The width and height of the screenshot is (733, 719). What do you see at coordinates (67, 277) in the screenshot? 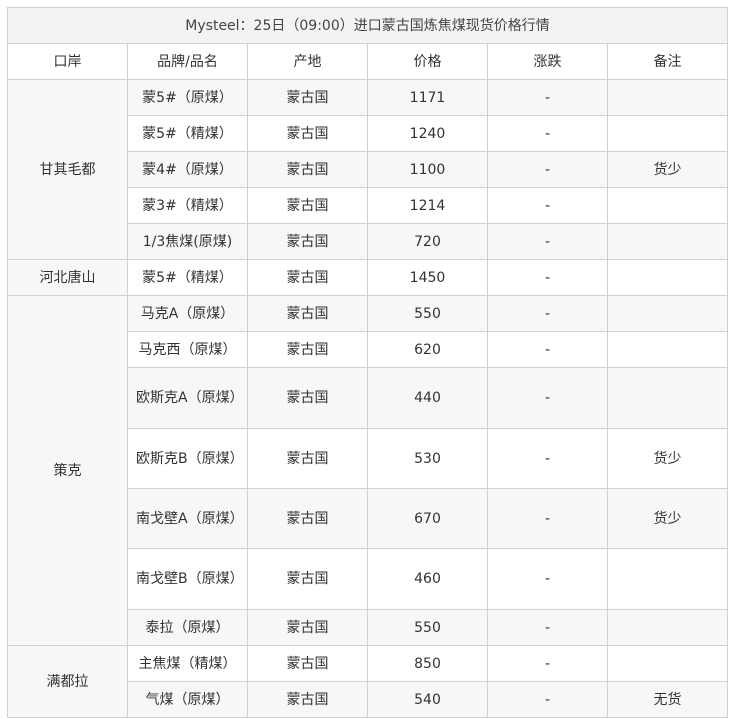
I see `port-cell: 河北唐山` at bounding box center [67, 277].